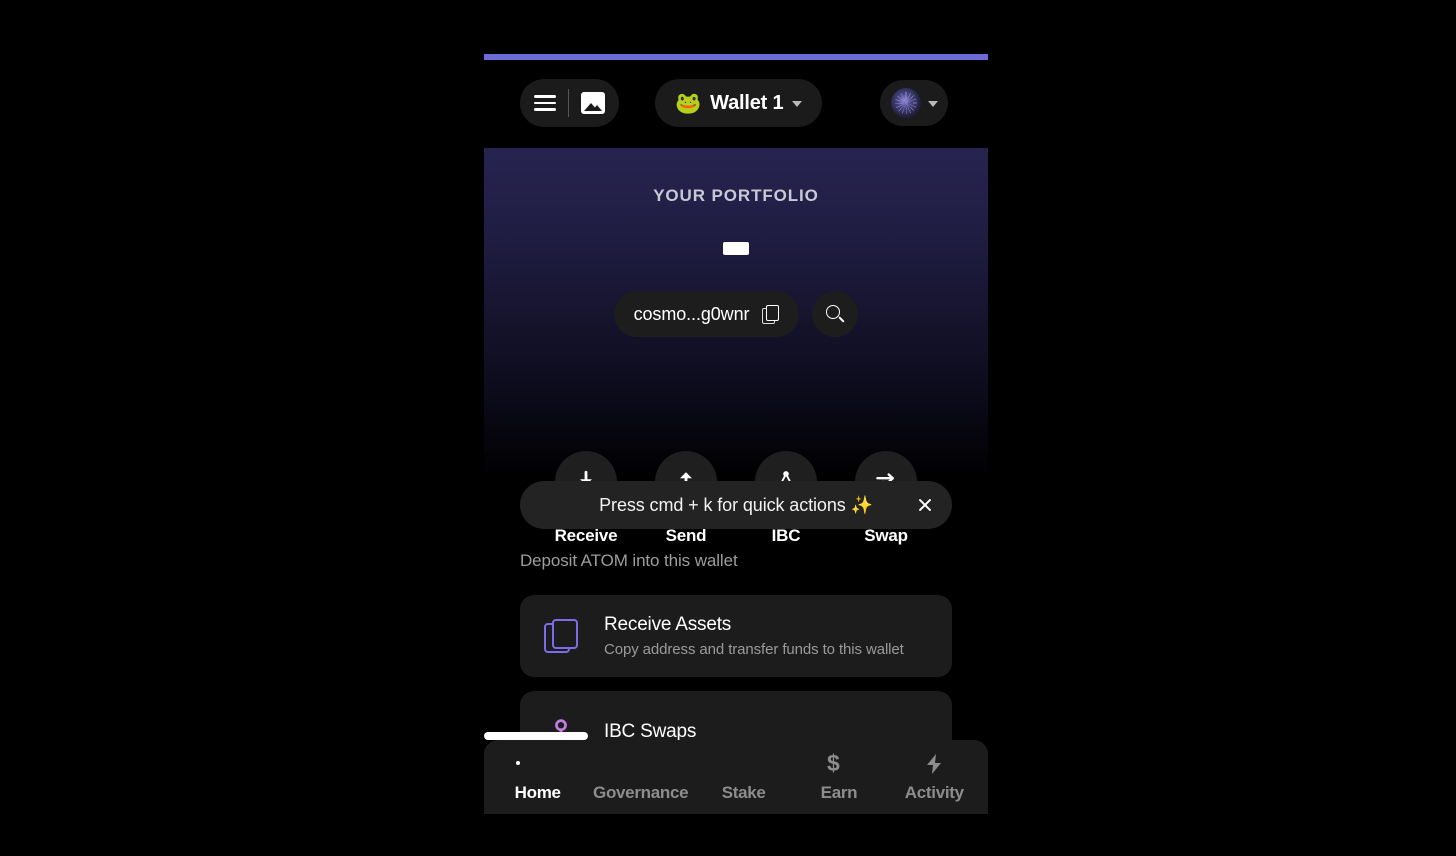  I want to click on card-title: Receive Assets, so click(668, 624).